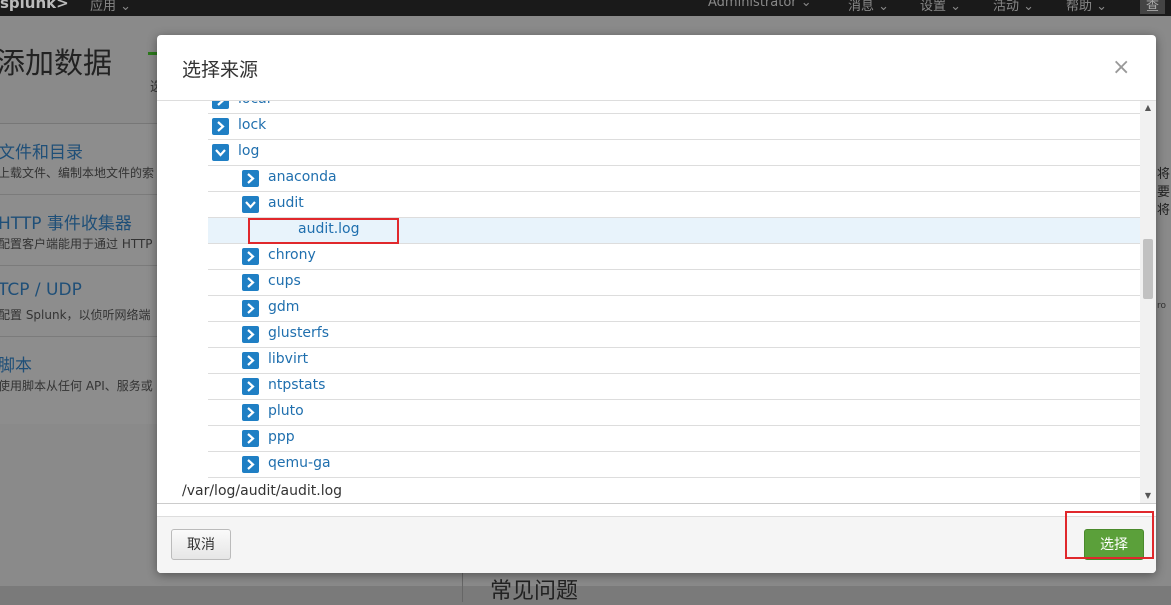 The width and height of the screenshot is (1171, 605). Describe the element at coordinates (674, 439) in the screenshot. I see `tree-folder-row: ppp` at that location.